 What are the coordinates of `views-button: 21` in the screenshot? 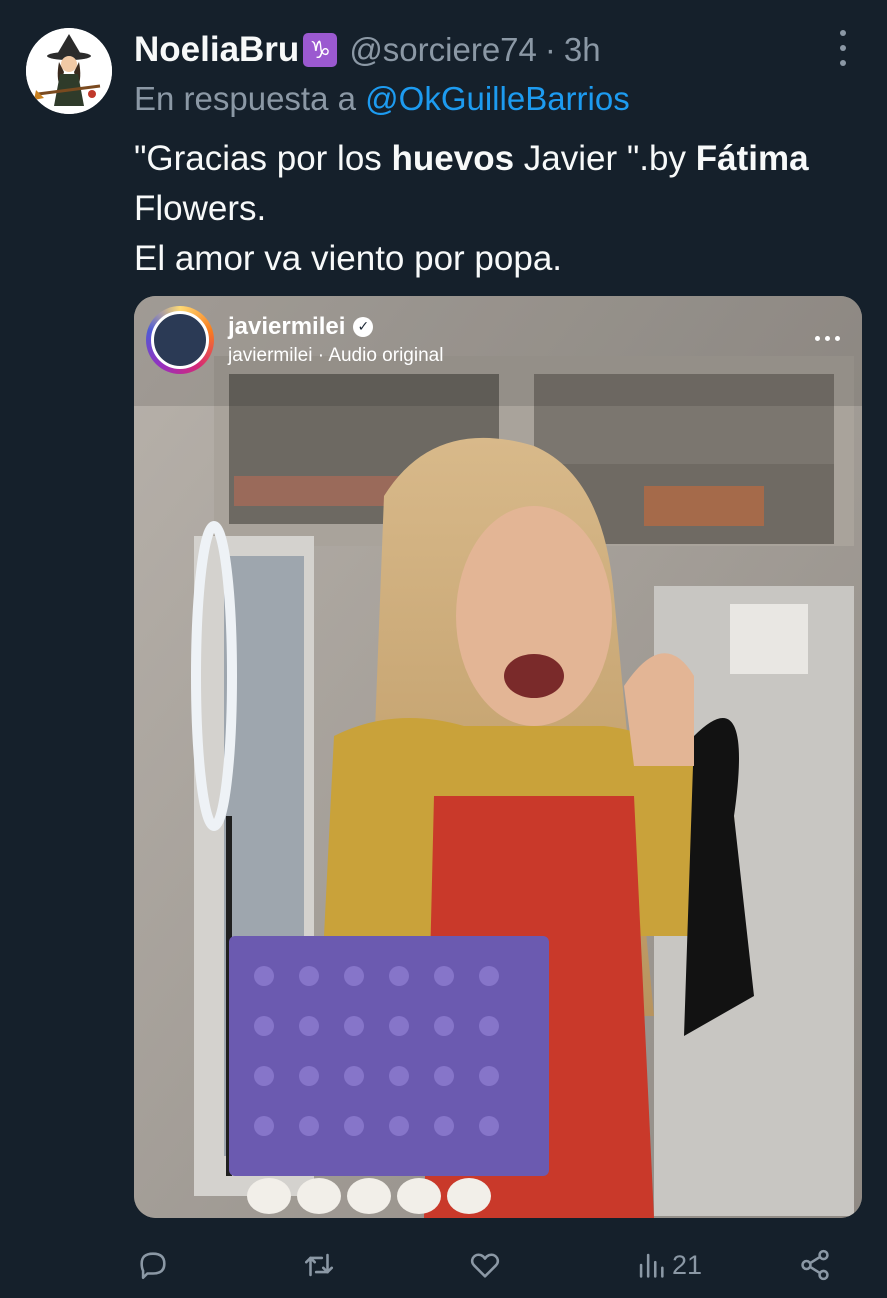 It's located at (668, 1265).